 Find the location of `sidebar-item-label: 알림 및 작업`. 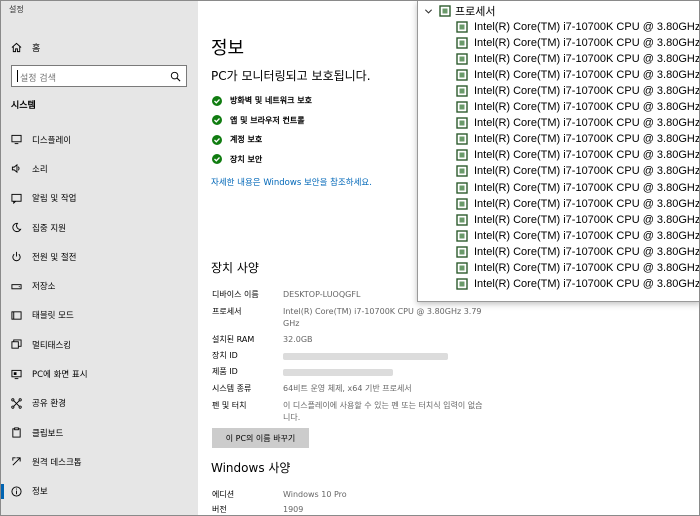

sidebar-item-label: 알림 및 작업 is located at coordinates (54, 199).